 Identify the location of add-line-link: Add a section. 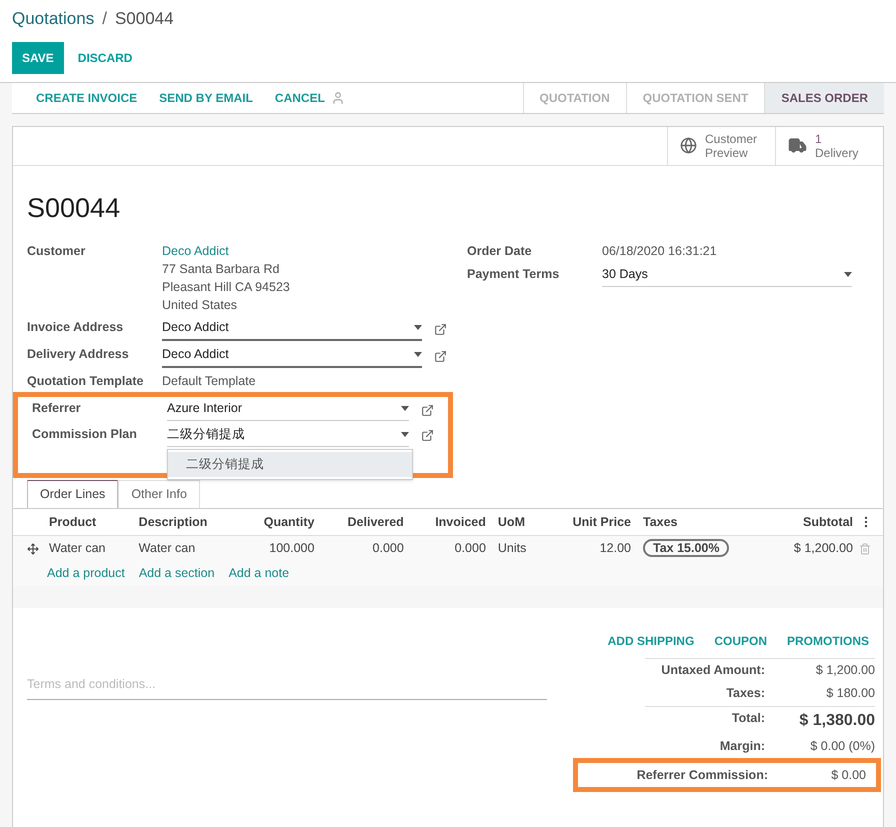
(176, 573).